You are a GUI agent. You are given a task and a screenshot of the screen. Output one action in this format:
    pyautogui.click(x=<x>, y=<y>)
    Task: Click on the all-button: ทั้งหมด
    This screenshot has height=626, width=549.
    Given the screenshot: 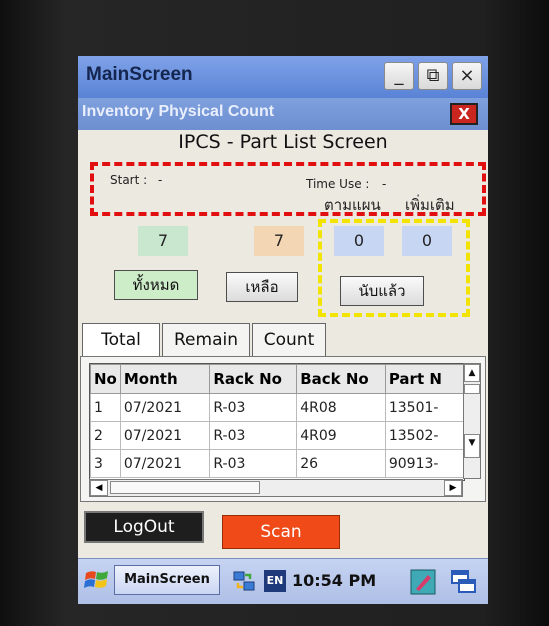 What is the action you would take?
    pyautogui.click(x=156, y=285)
    